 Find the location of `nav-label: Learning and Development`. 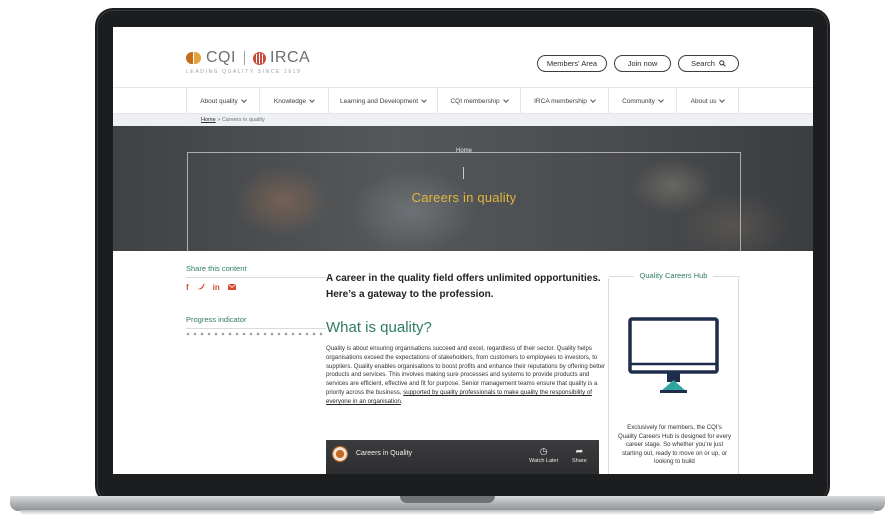

nav-label: Learning and Development is located at coordinates (379, 101).